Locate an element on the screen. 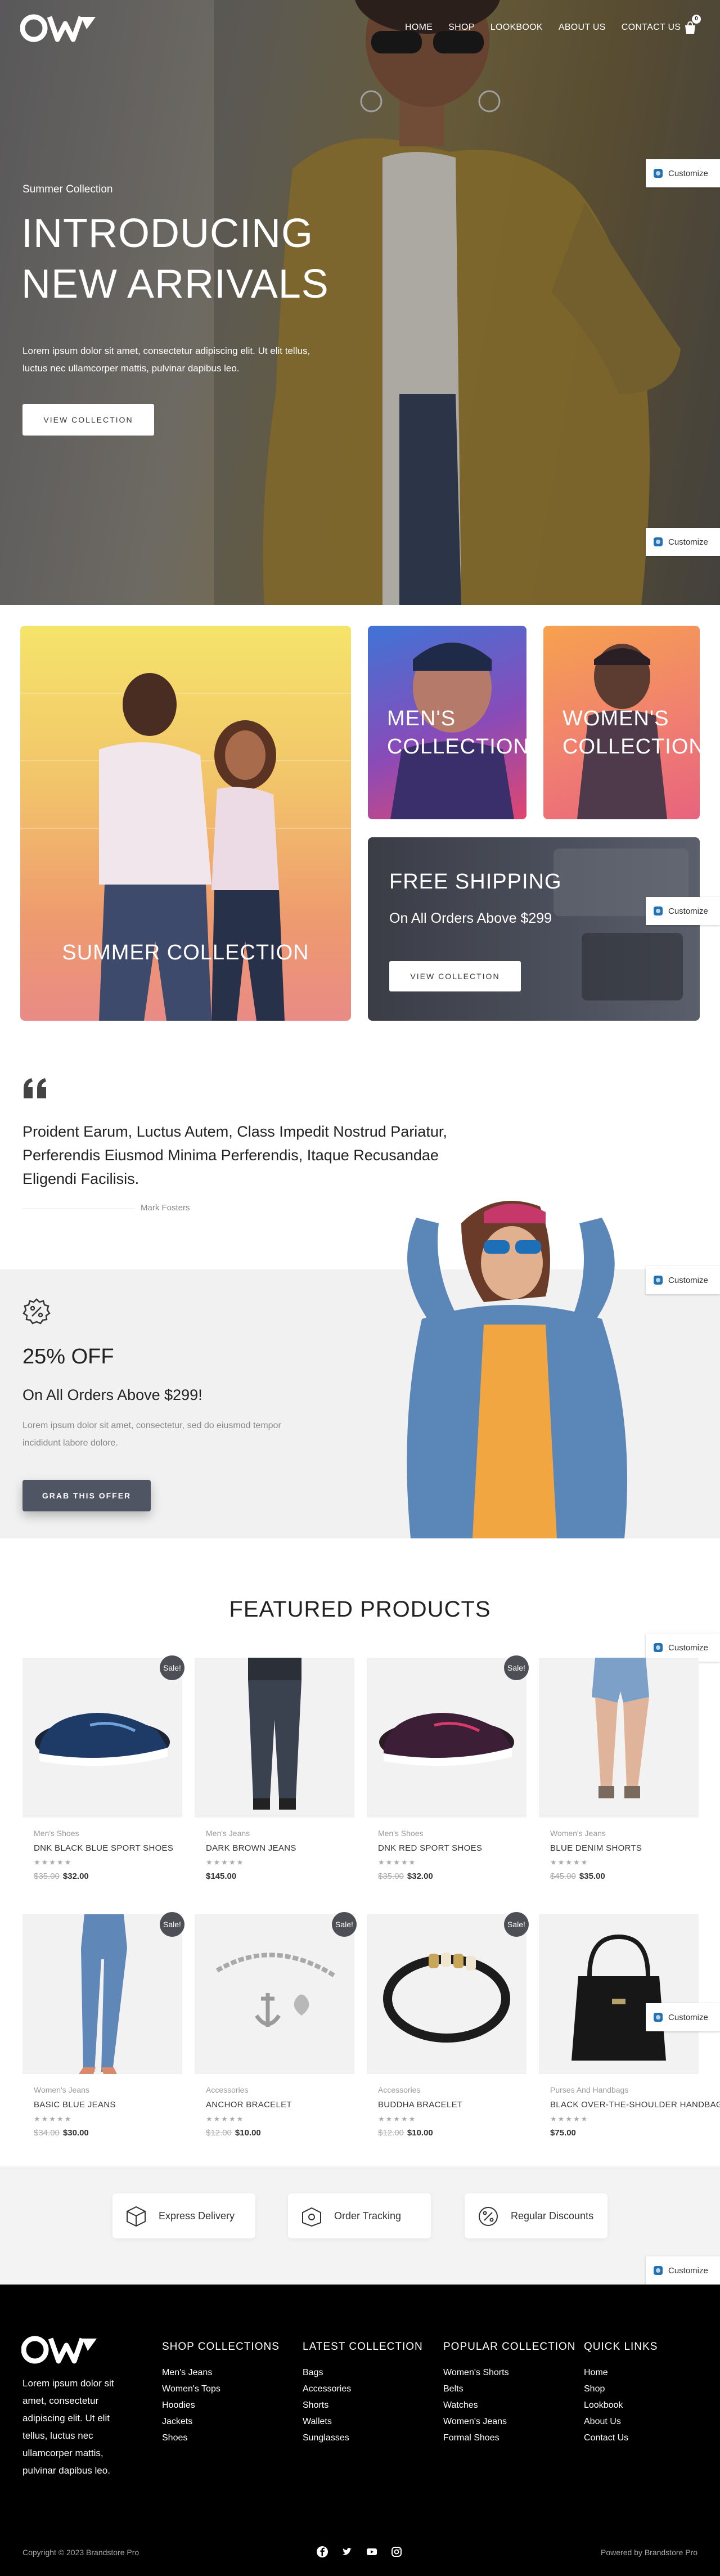 The image size is (720, 2576). footer-link: Contact Us is located at coordinates (621, 2438).